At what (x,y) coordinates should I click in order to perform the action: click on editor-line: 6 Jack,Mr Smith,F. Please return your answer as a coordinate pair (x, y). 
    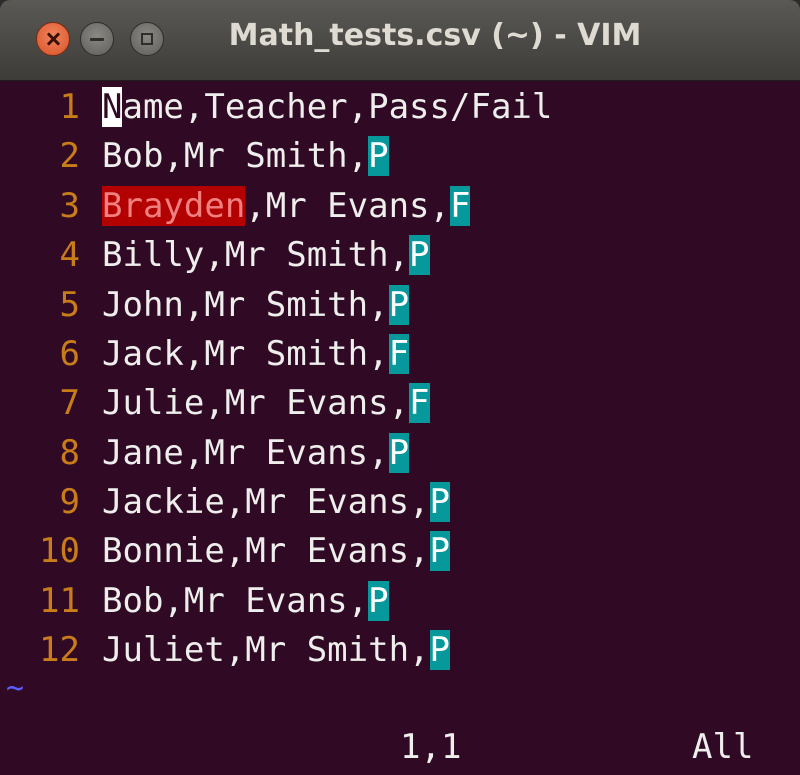
    Looking at the image, I should click on (205, 354).